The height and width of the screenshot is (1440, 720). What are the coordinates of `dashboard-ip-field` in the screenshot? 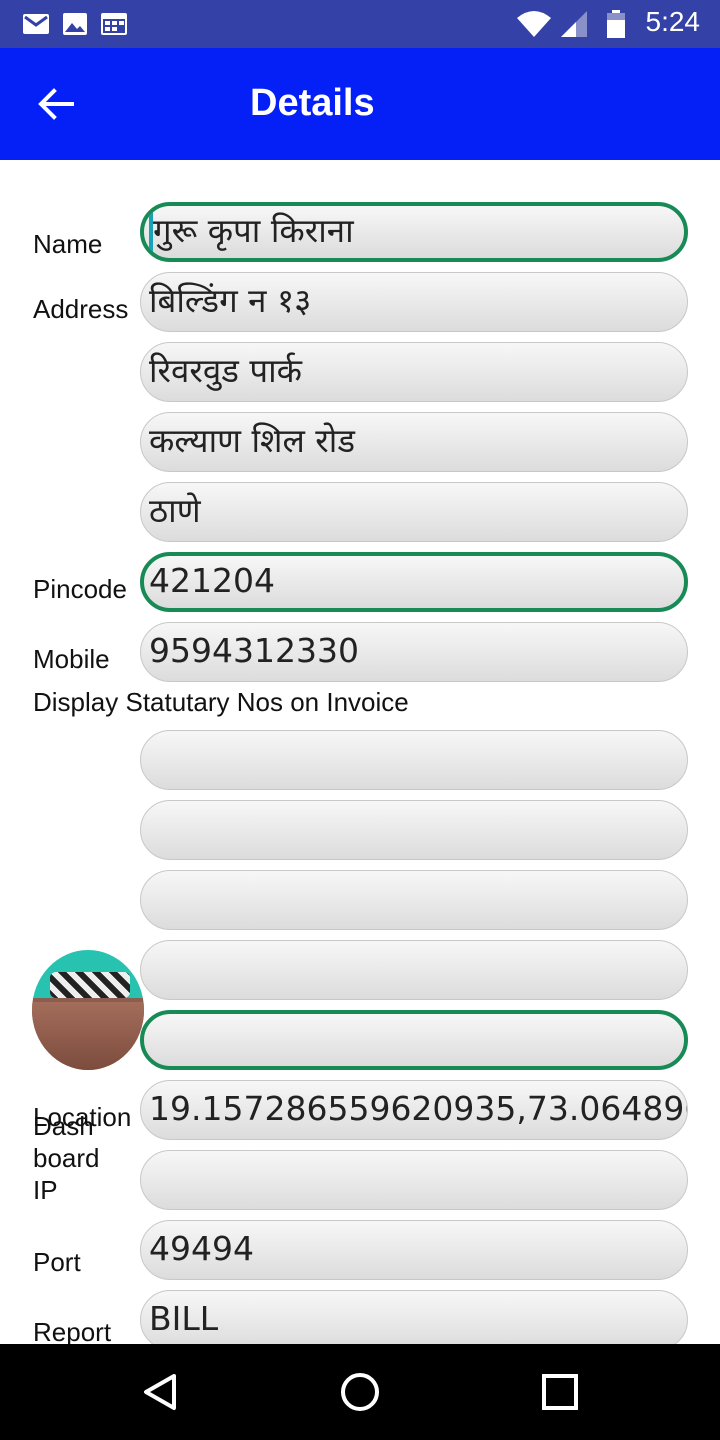 It's located at (414, 1180).